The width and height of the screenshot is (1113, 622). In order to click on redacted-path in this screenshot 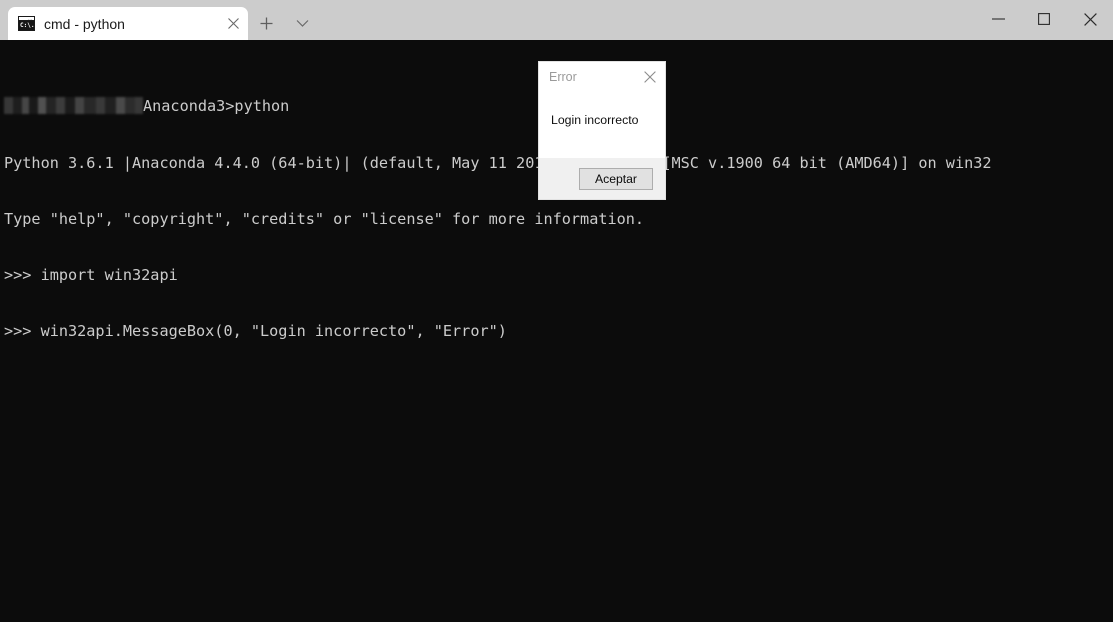, I will do `click(73, 106)`.